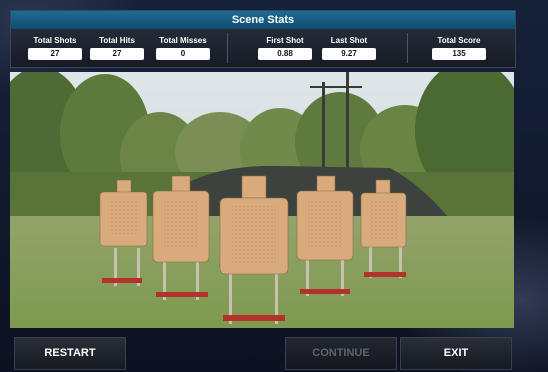 The height and width of the screenshot is (372, 548). Describe the element at coordinates (263, 20) in the screenshot. I see `scene-stats-title: Scene Stats` at that location.